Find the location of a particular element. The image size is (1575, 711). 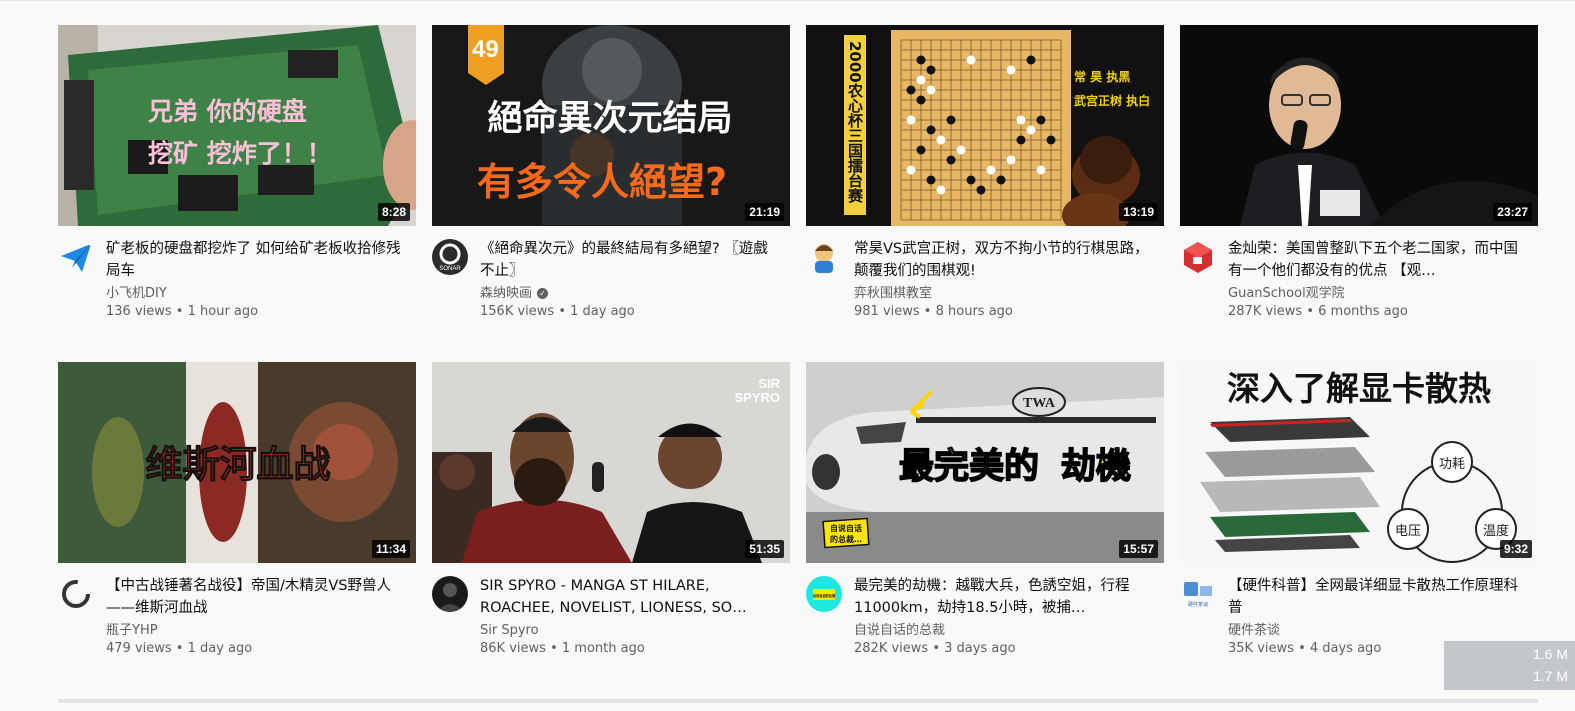

channel-name-text: 森纳映画 is located at coordinates (506, 293).